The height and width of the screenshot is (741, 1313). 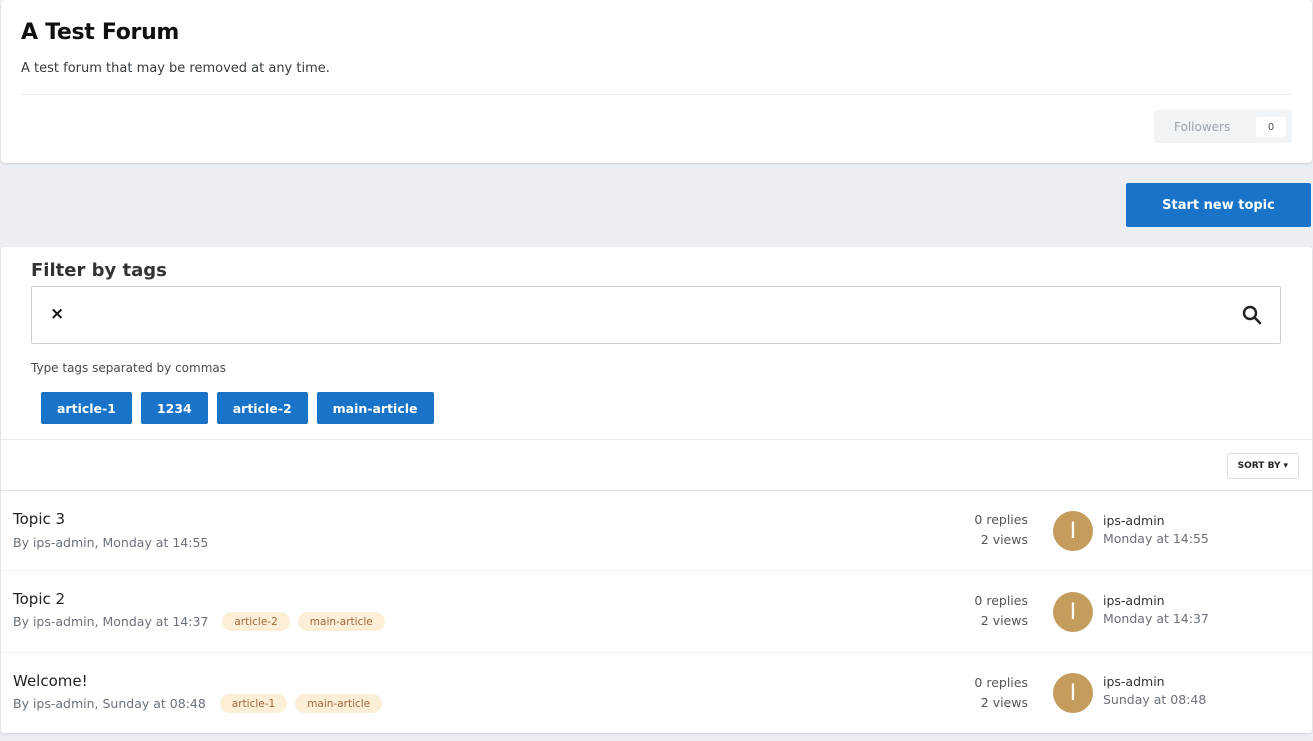 What do you see at coordinates (262, 408) in the screenshot?
I see `tag-button: article-2` at bounding box center [262, 408].